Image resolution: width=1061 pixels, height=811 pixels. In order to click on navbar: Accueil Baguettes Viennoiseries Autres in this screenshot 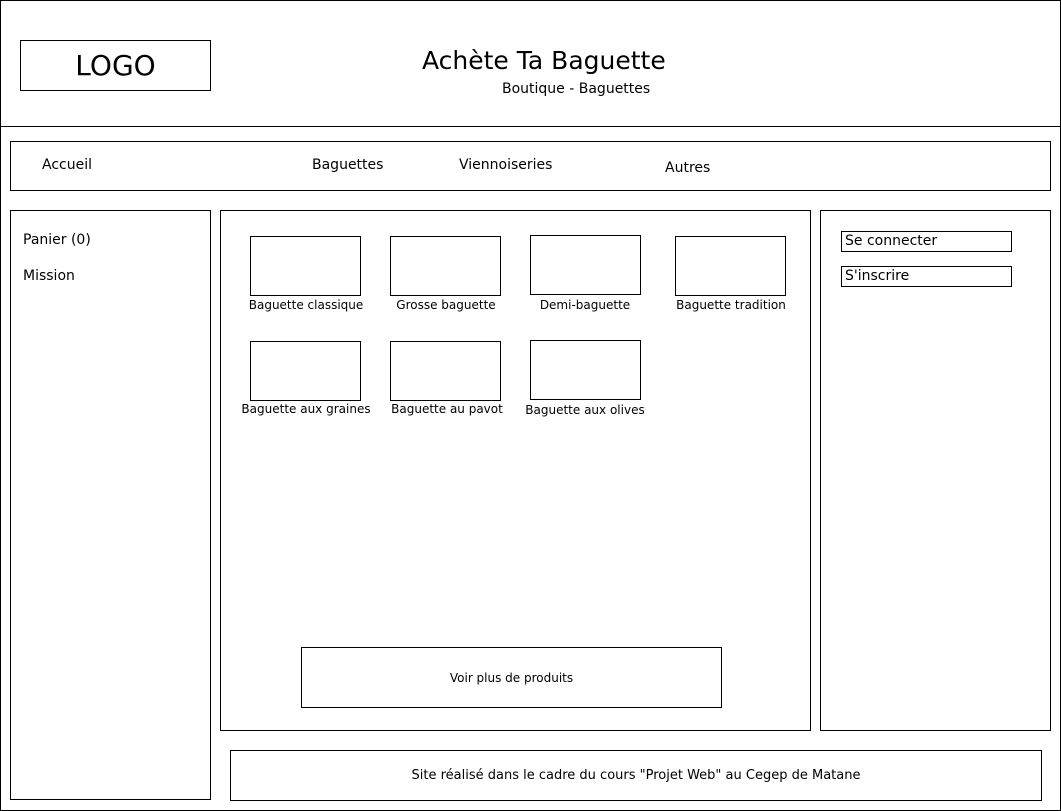, I will do `click(530, 166)`.